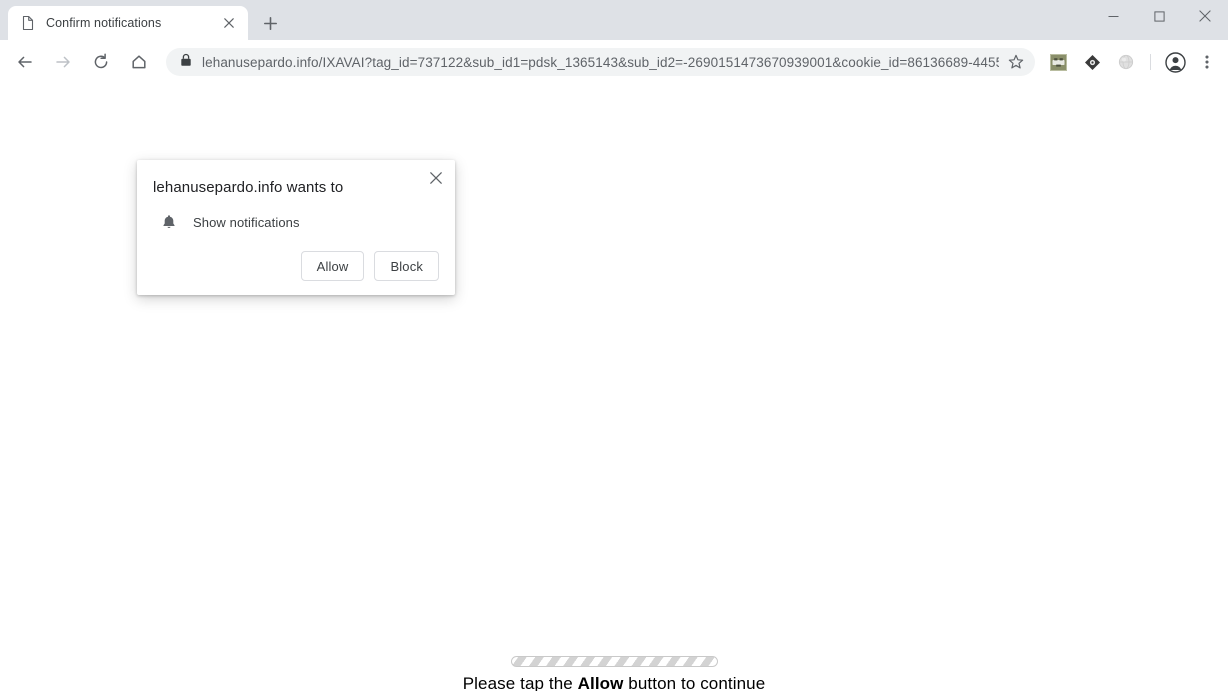 Image resolution: width=1228 pixels, height=691 pixels. I want to click on close-window-button, so click(1205, 16).